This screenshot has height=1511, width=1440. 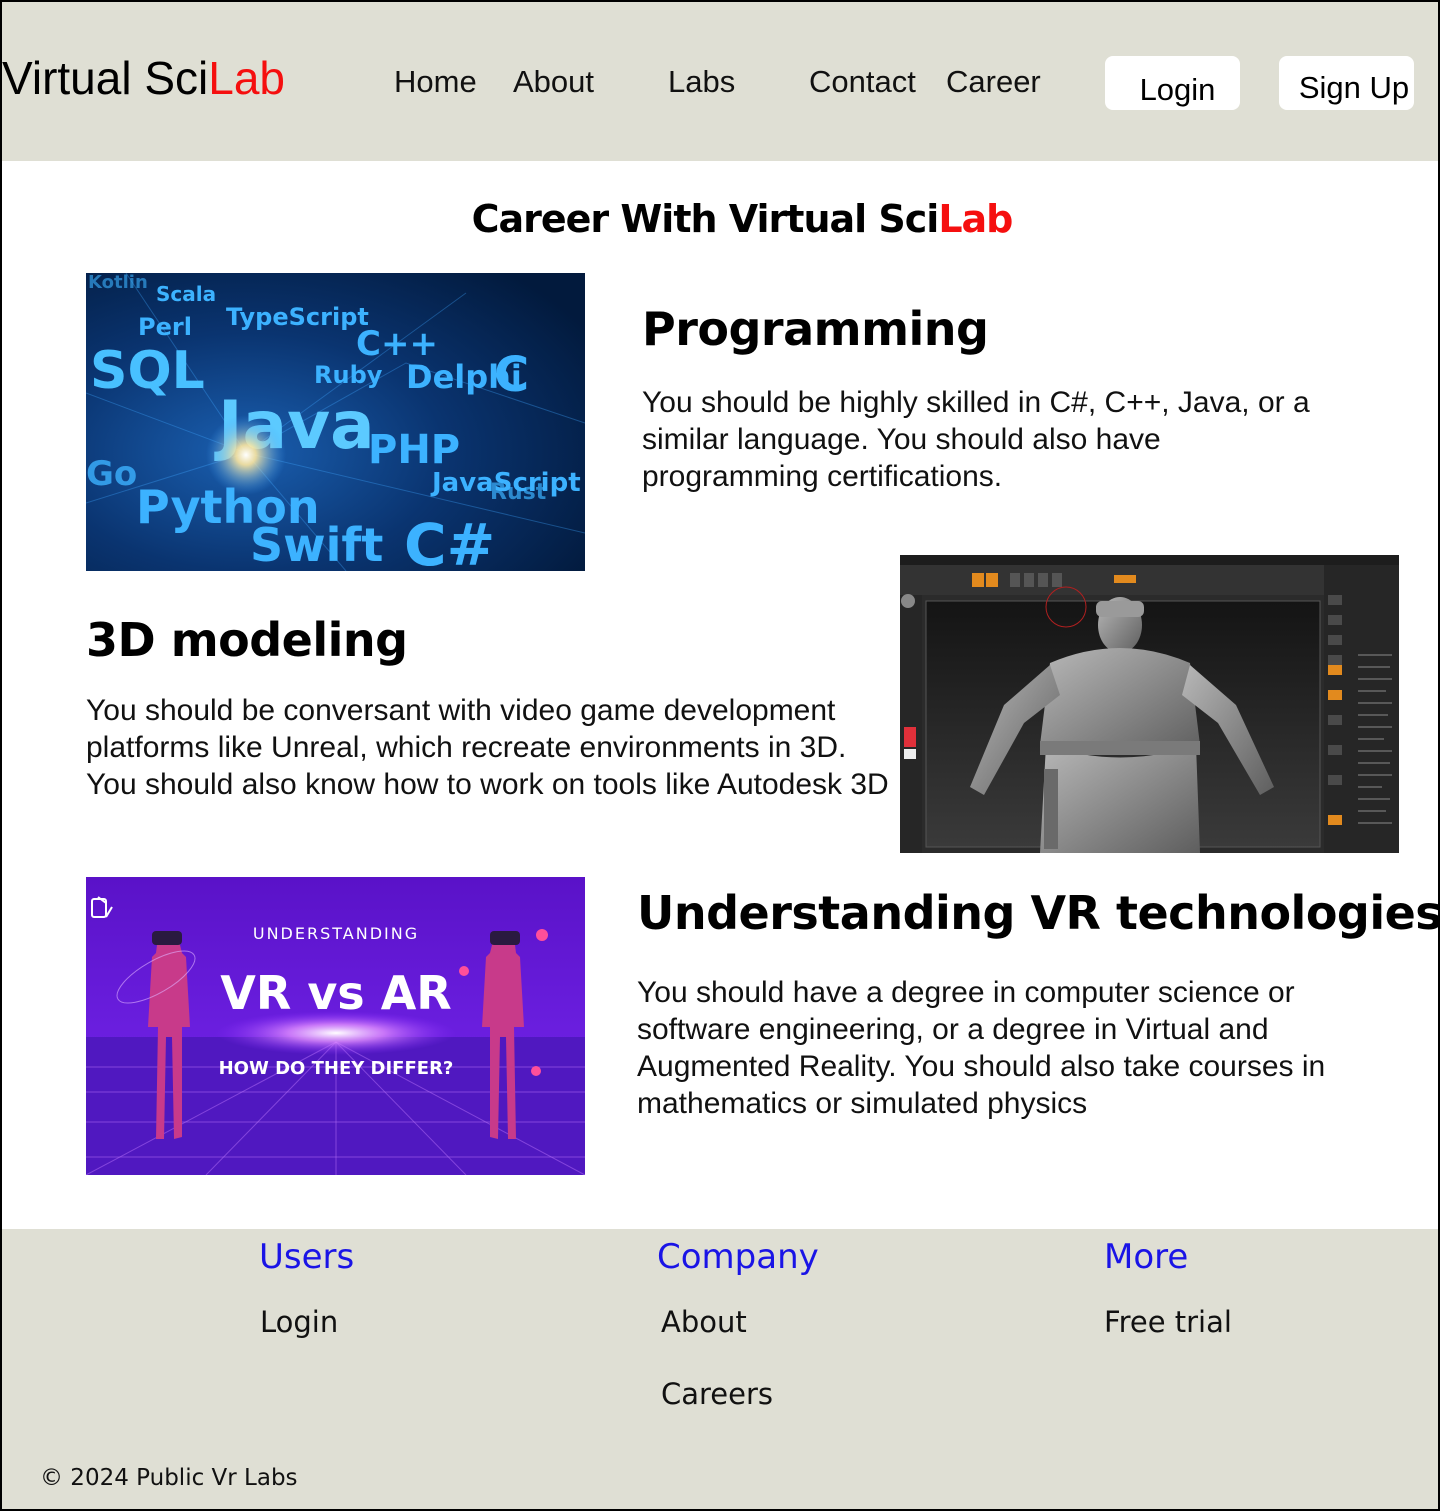 What do you see at coordinates (1149, 704) in the screenshot?
I see `3d-modeling-software-screenshot` at bounding box center [1149, 704].